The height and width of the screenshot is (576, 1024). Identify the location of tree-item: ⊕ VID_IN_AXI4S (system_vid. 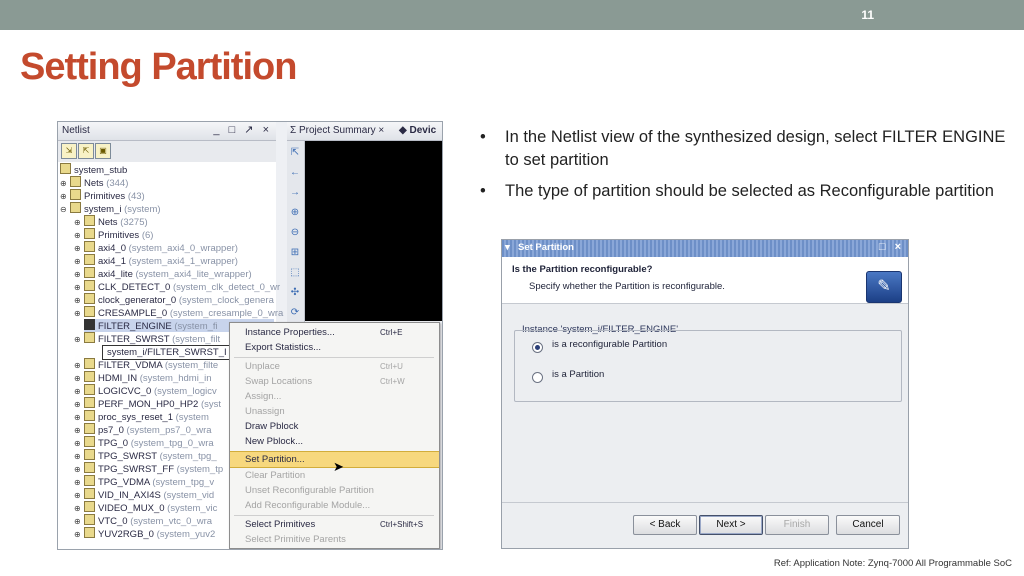
(144, 494).